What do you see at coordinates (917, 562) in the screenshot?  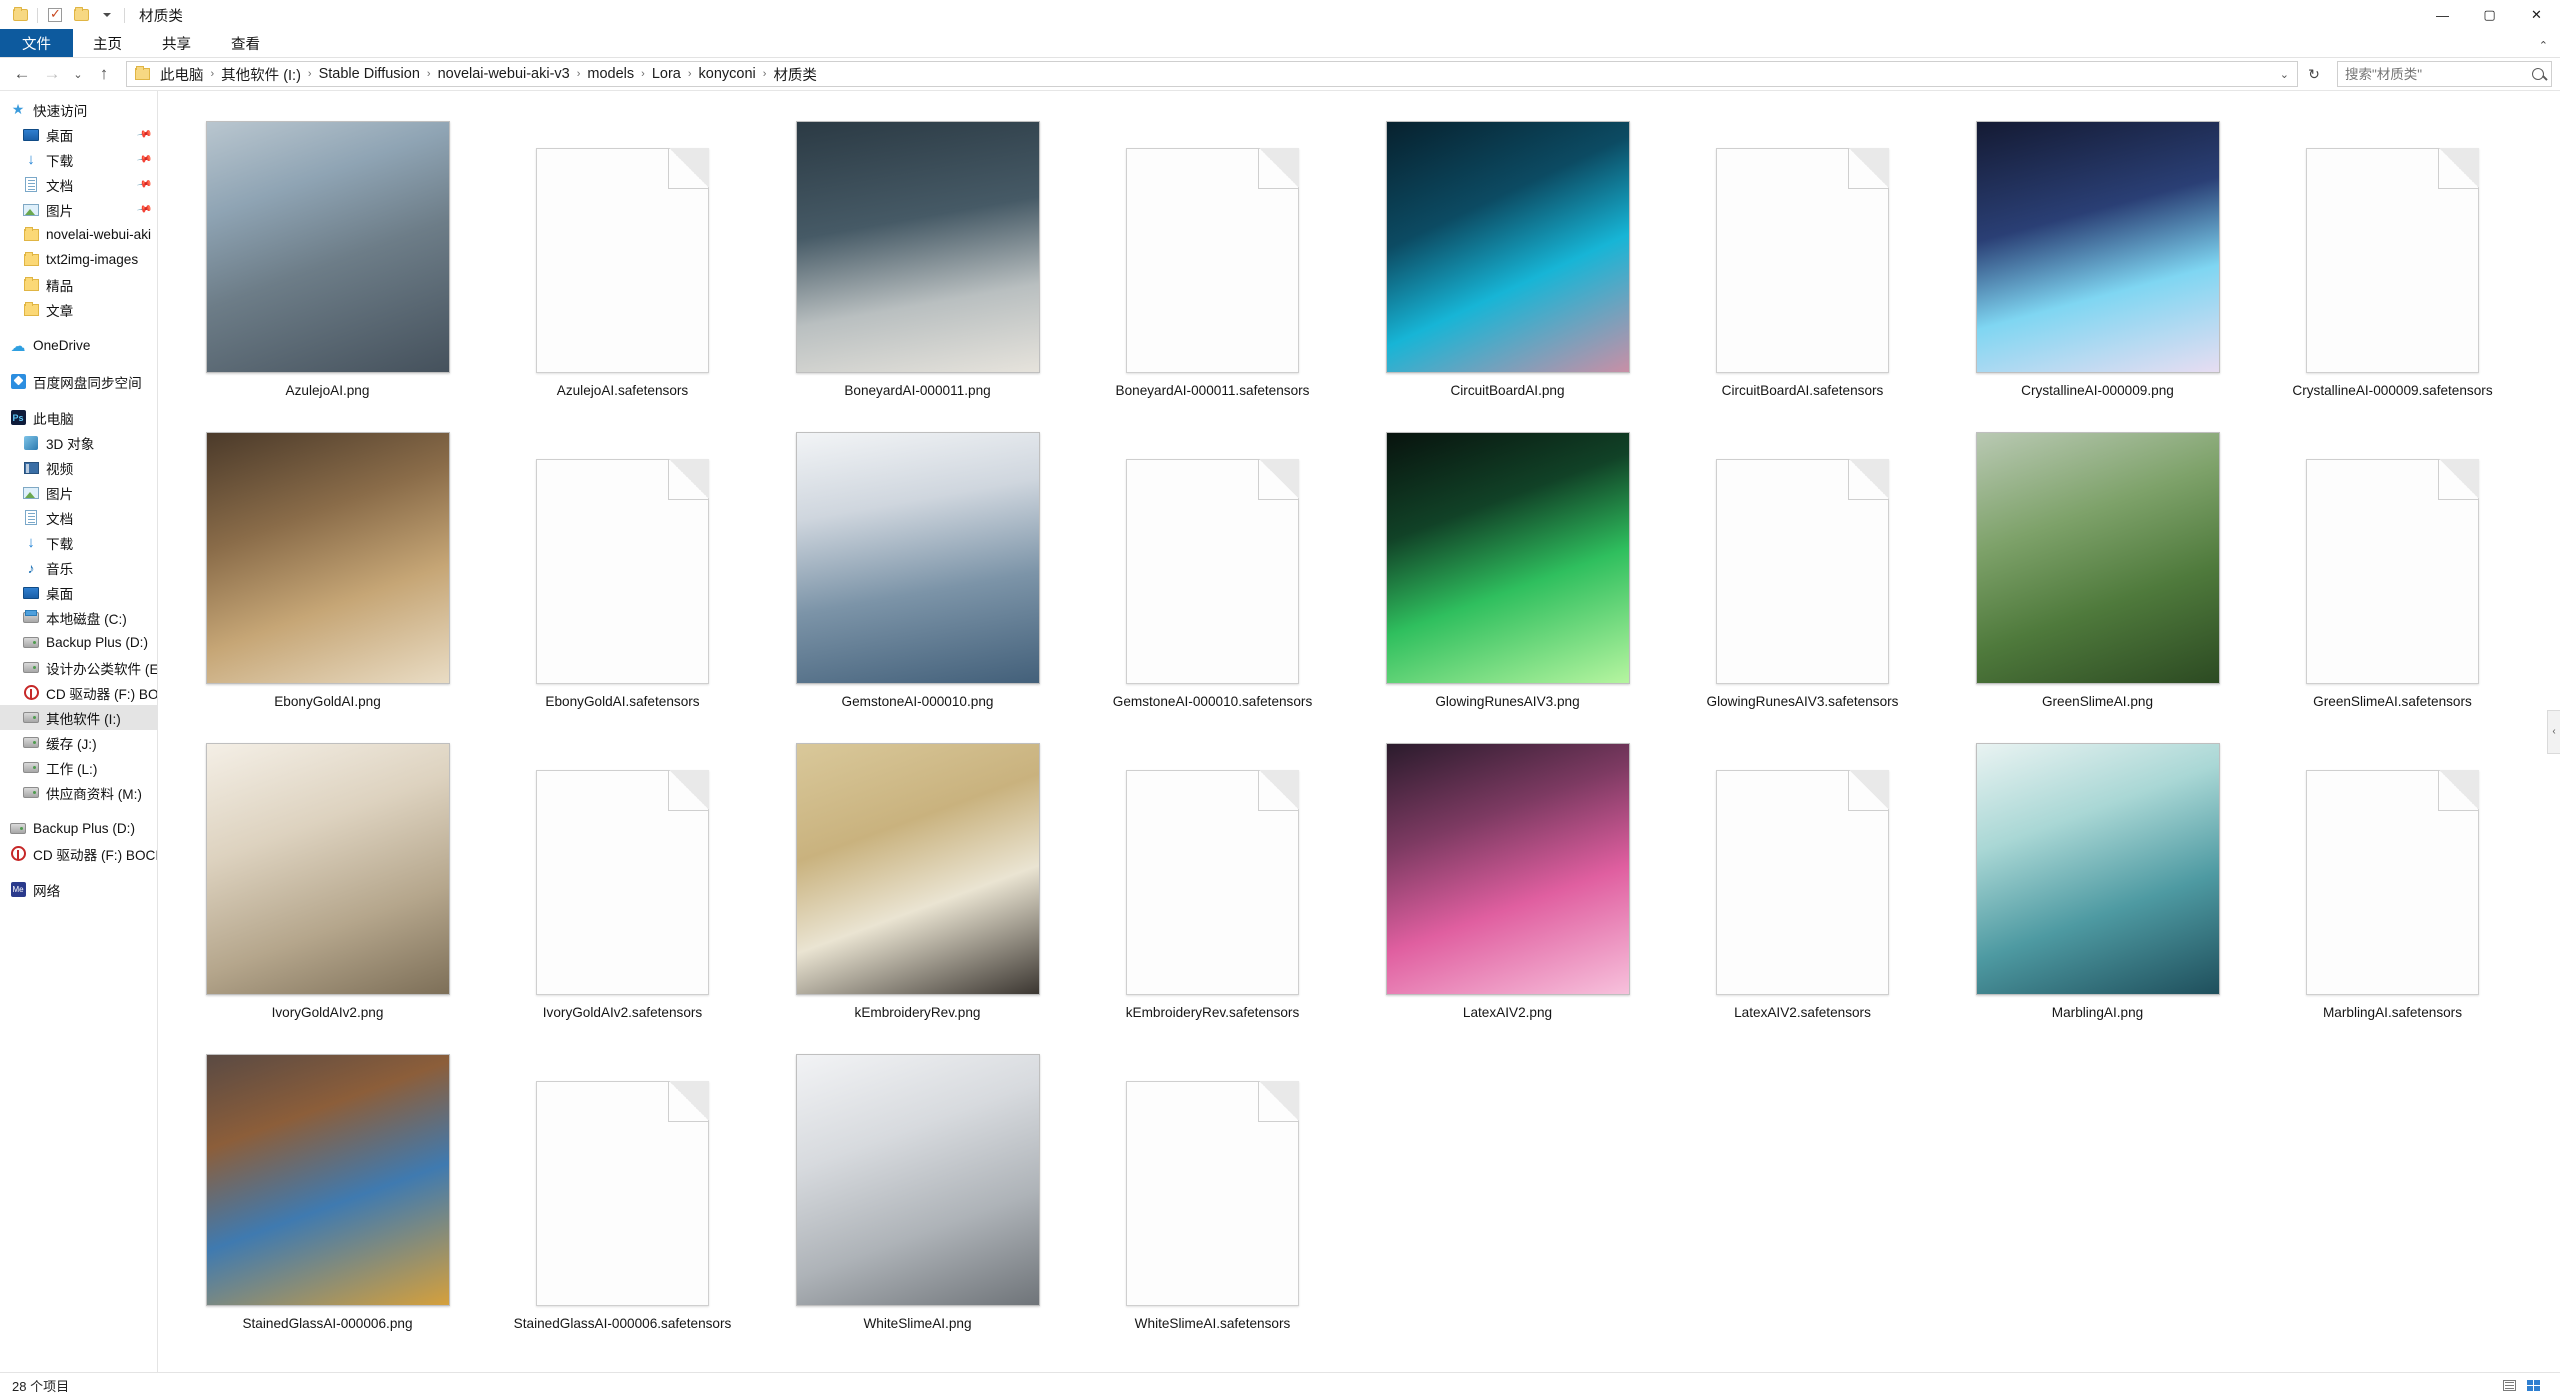 I see `file-item: GemstoneAI-000010.png` at bounding box center [917, 562].